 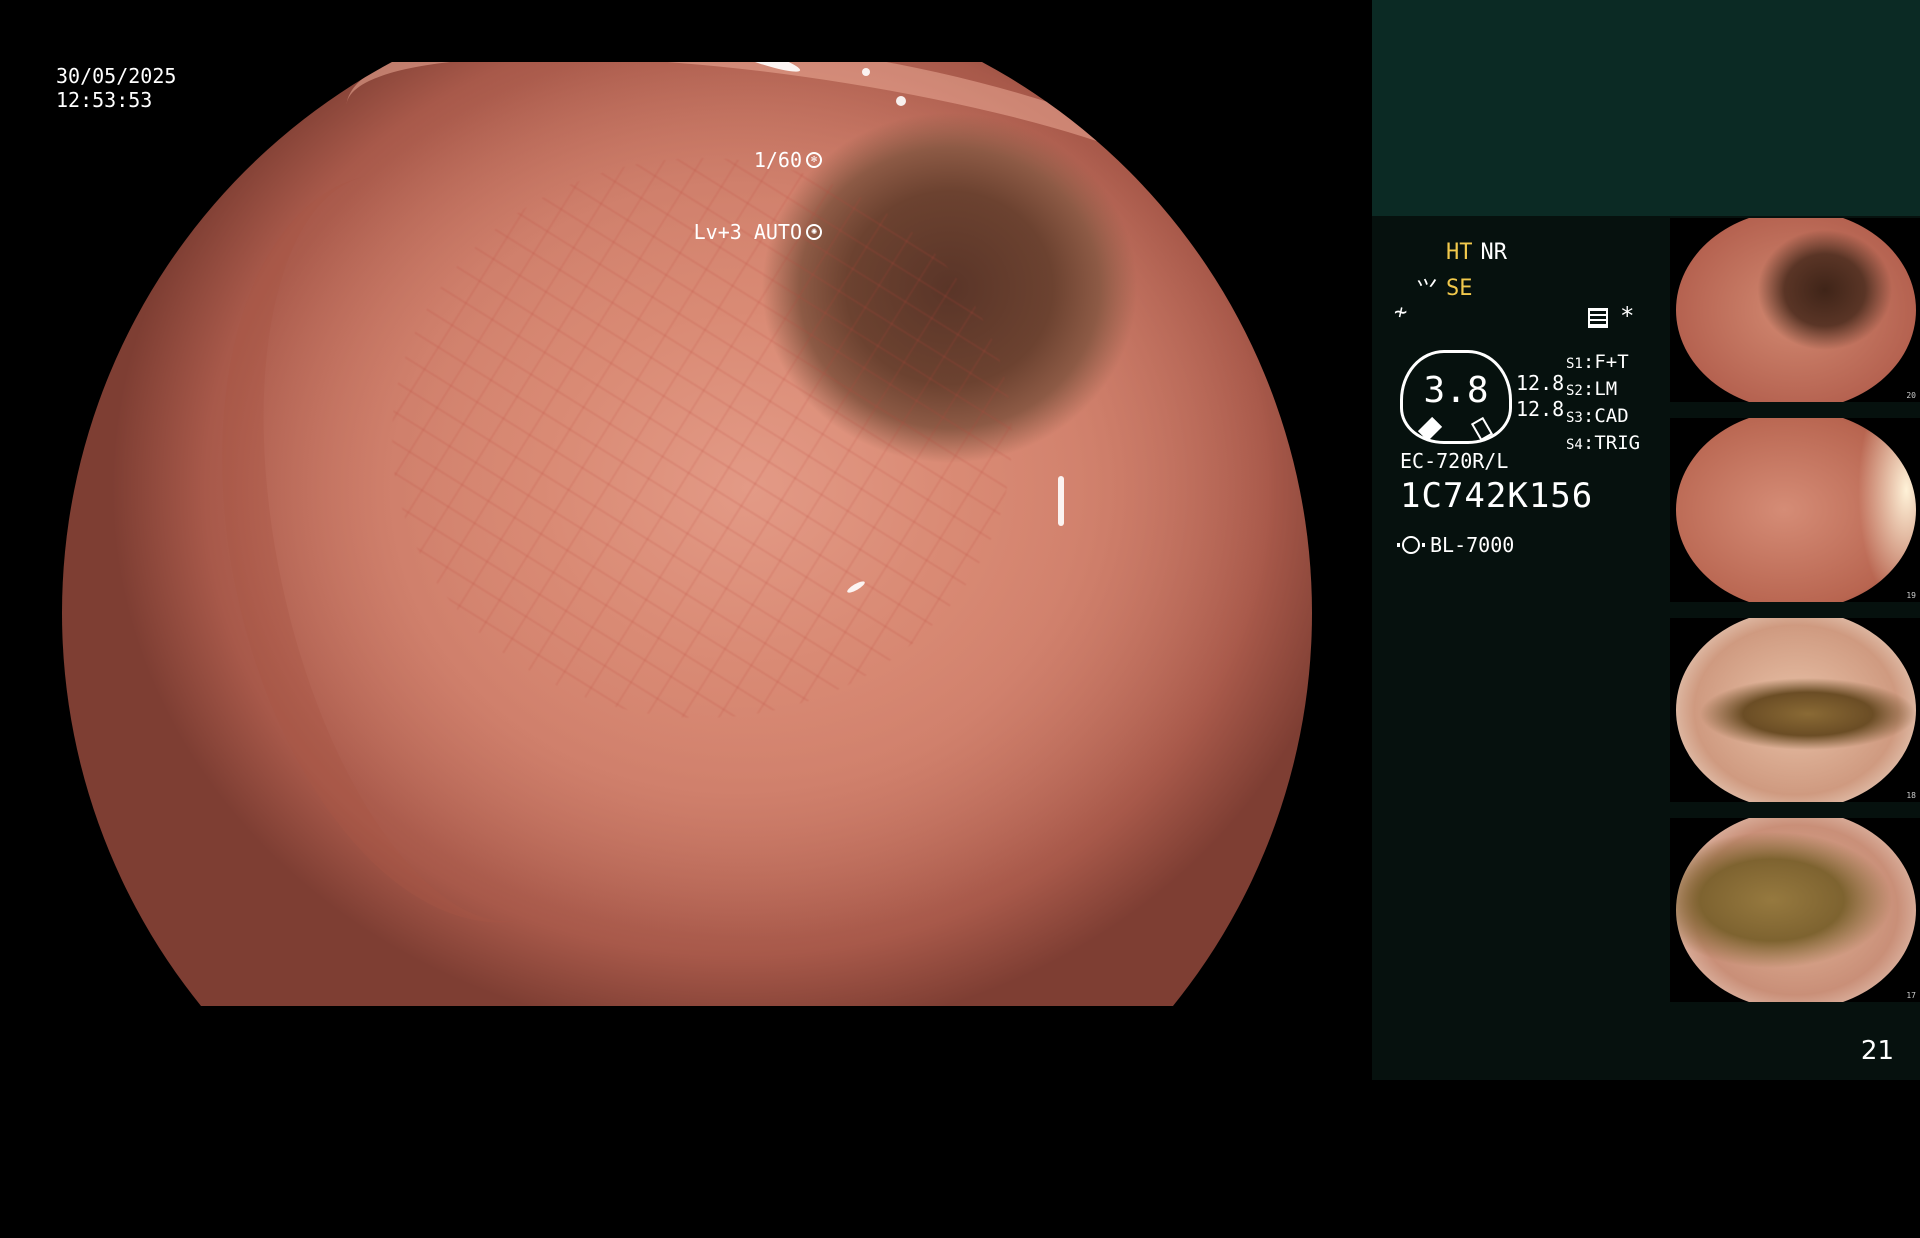 What do you see at coordinates (1592, 389) in the screenshot?
I see `switch-row: S2:LM` at bounding box center [1592, 389].